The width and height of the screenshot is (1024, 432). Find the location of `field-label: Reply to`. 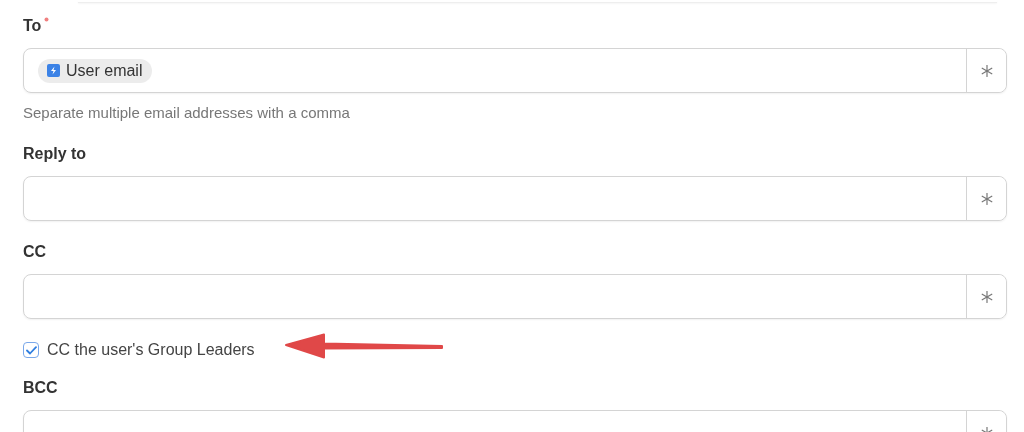

field-label: Reply to is located at coordinates (55, 154).